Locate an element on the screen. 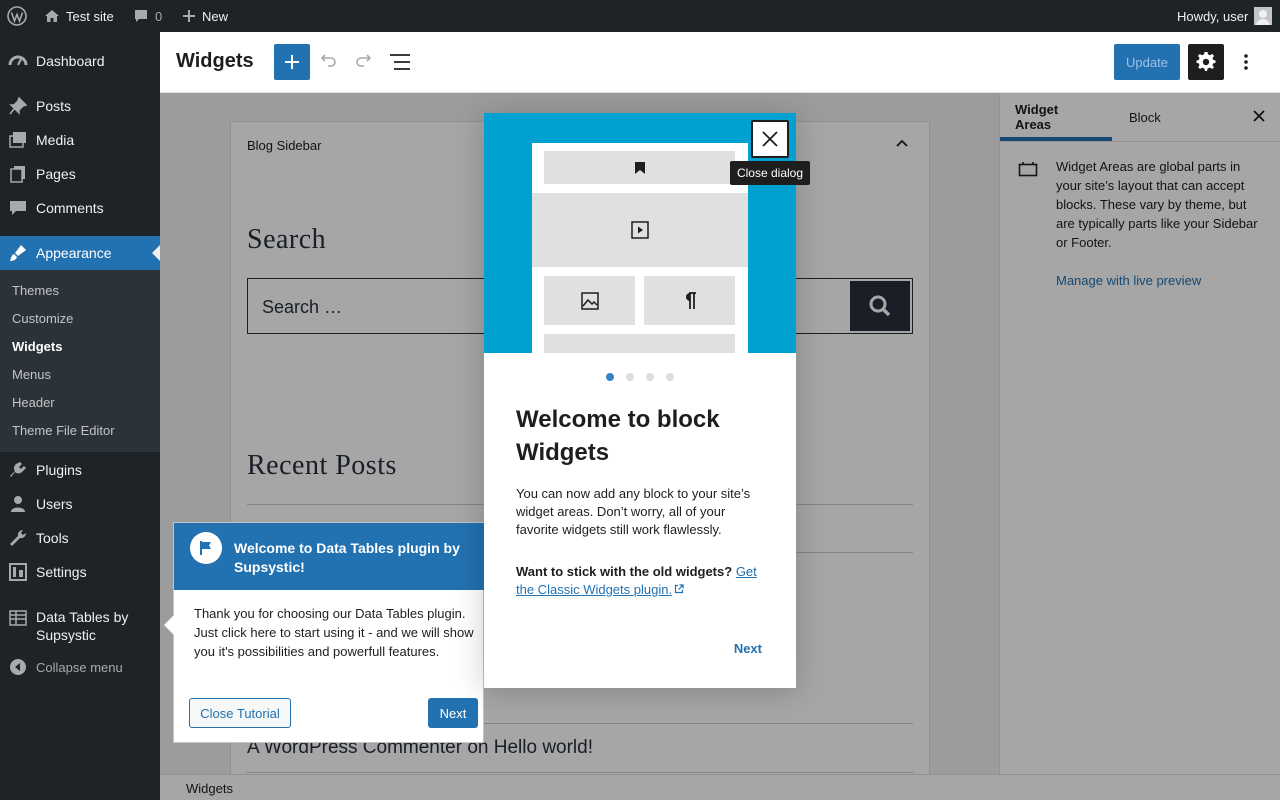  page-indicator is located at coordinates (640, 377).